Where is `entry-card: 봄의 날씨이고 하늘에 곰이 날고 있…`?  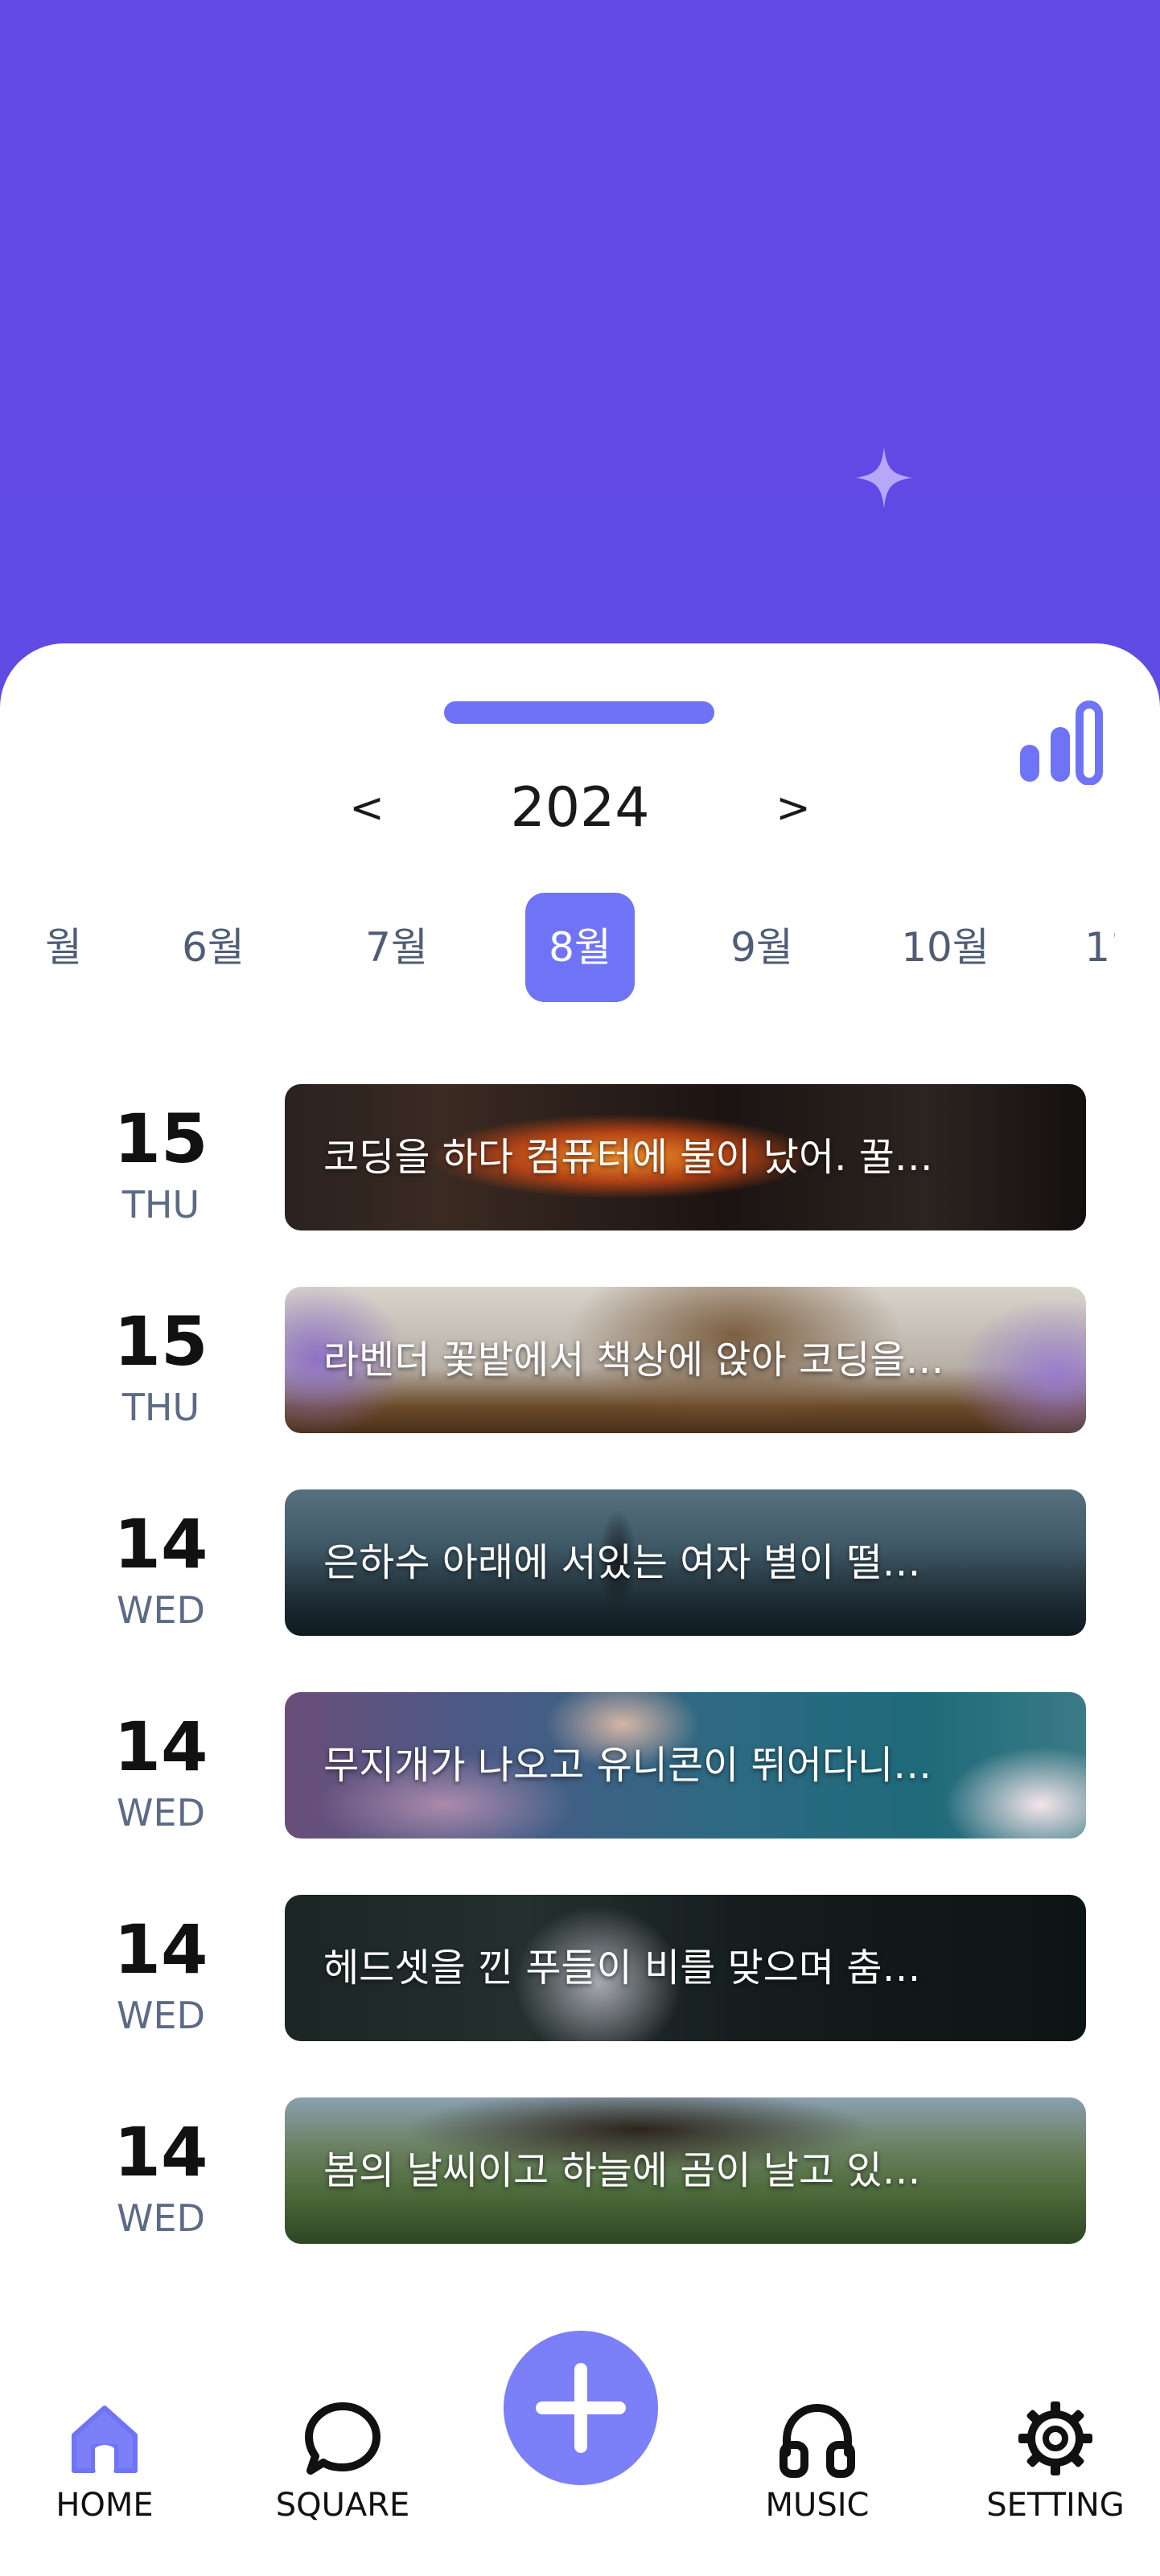 entry-card: 봄의 날씨이고 하늘에 곰이 날고 있… is located at coordinates (685, 2170).